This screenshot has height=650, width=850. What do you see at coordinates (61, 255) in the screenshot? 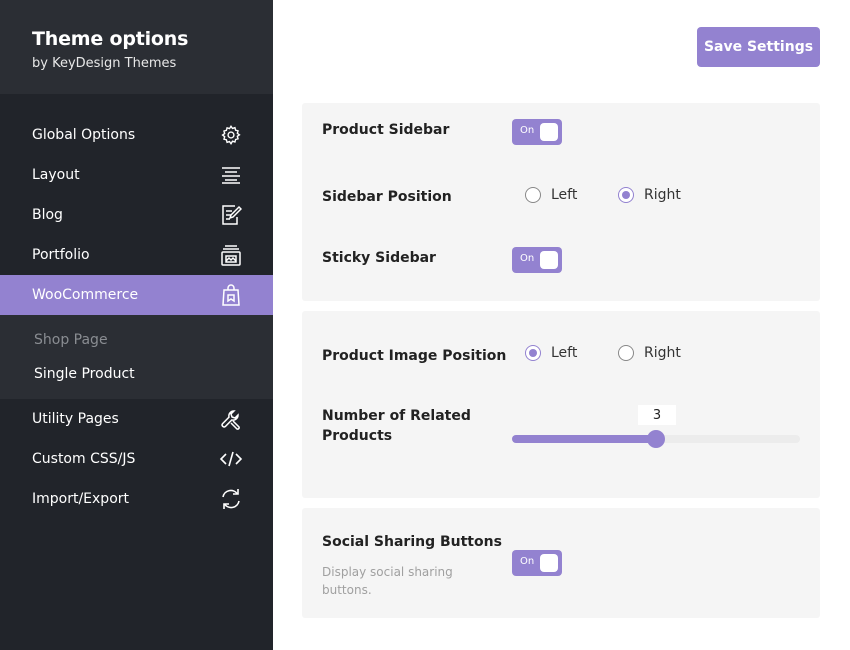
I see `sidebar-item-label: Portfolio` at bounding box center [61, 255].